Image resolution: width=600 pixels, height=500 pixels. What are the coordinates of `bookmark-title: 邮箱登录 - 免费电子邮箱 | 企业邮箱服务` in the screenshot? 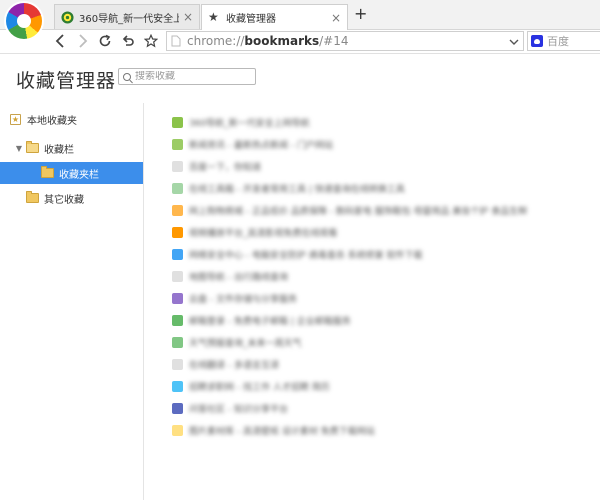 It's located at (270, 321).